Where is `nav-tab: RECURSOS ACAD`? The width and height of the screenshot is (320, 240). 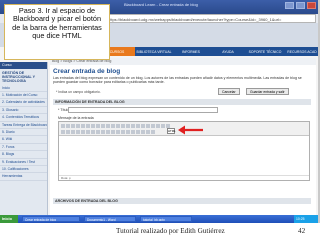
nav-tab: RECURSOS ACAD is located at coordinates (301, 51).